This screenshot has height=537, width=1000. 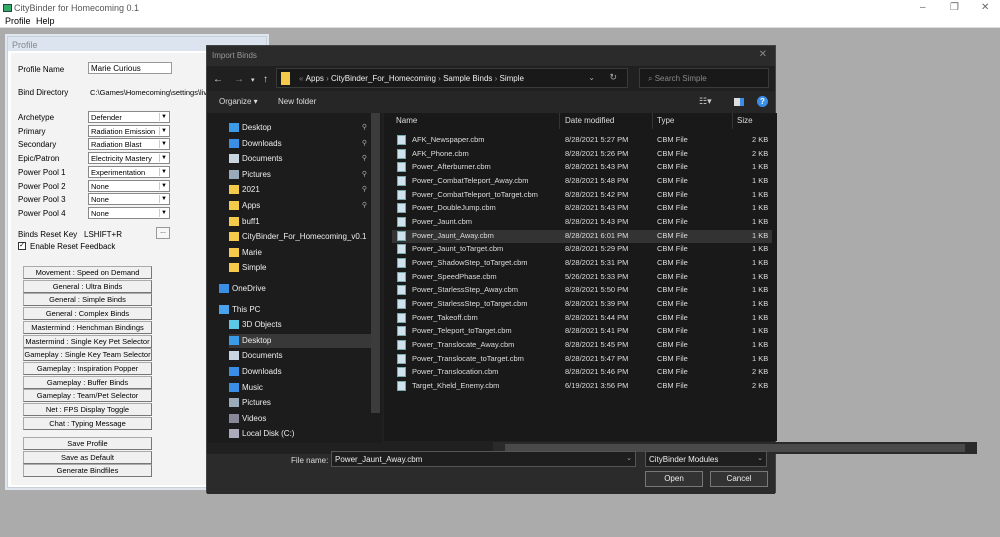 I want to click on save-as-default-button: Save as Default, so click(x=87, y=457).